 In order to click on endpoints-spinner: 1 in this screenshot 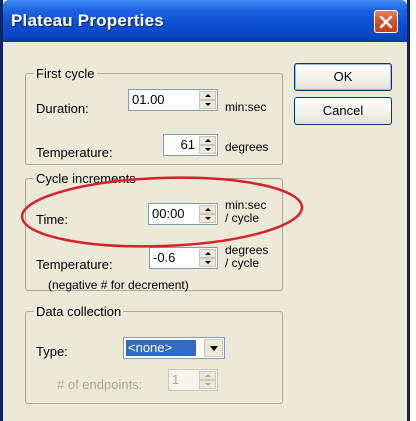, I will do `click(193, 380)`.